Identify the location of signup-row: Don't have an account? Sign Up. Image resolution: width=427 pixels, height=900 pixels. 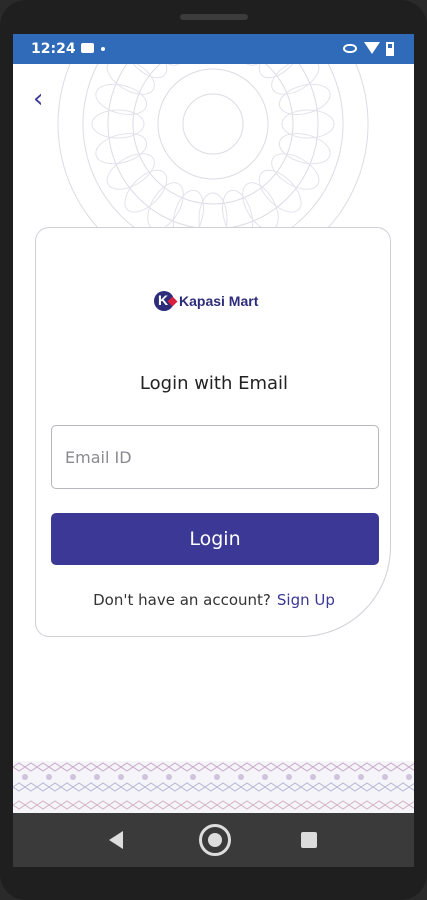
(214, 600).